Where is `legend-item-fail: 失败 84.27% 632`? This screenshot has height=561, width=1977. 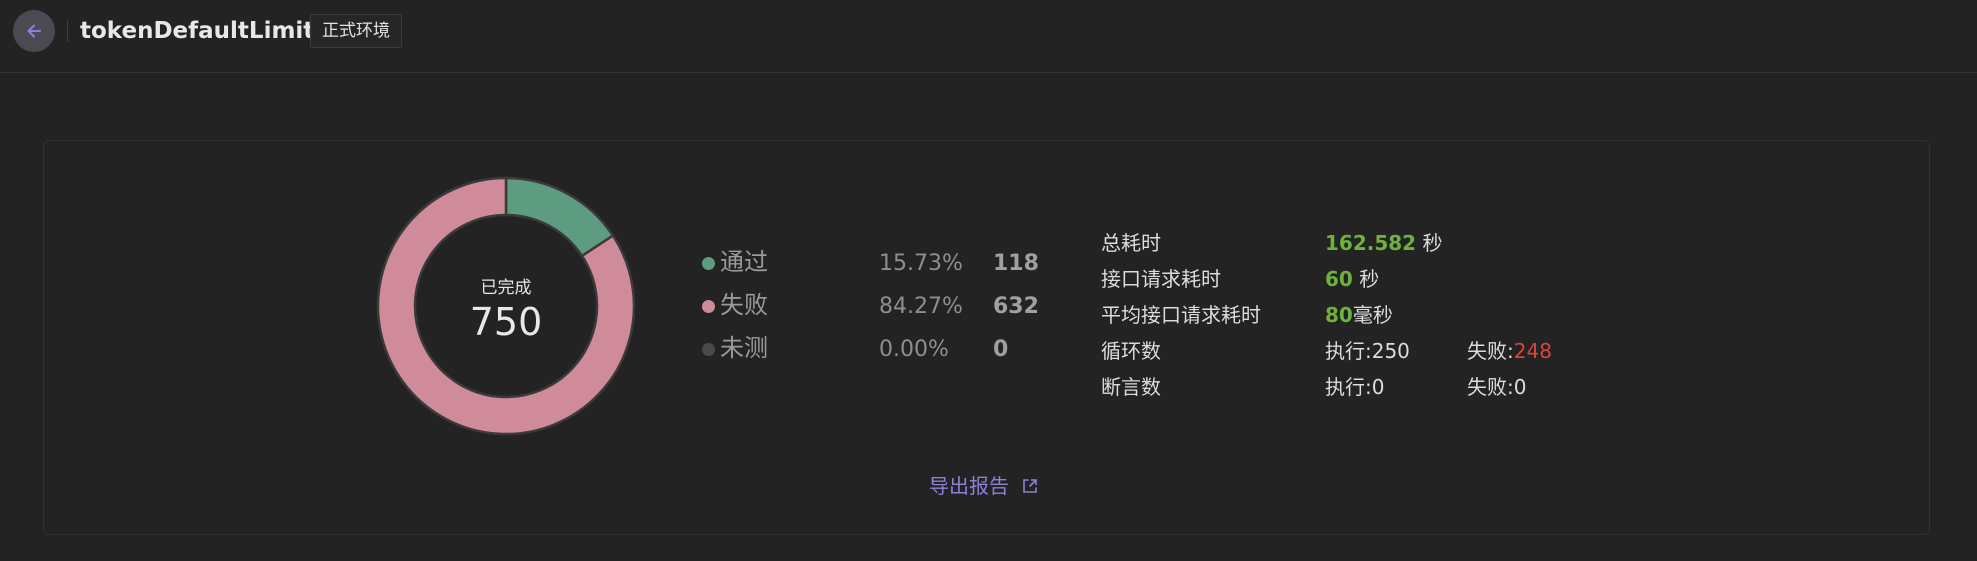 legend-item-fail: 失败 84.27% 632 is located at coordinates (870, 306).